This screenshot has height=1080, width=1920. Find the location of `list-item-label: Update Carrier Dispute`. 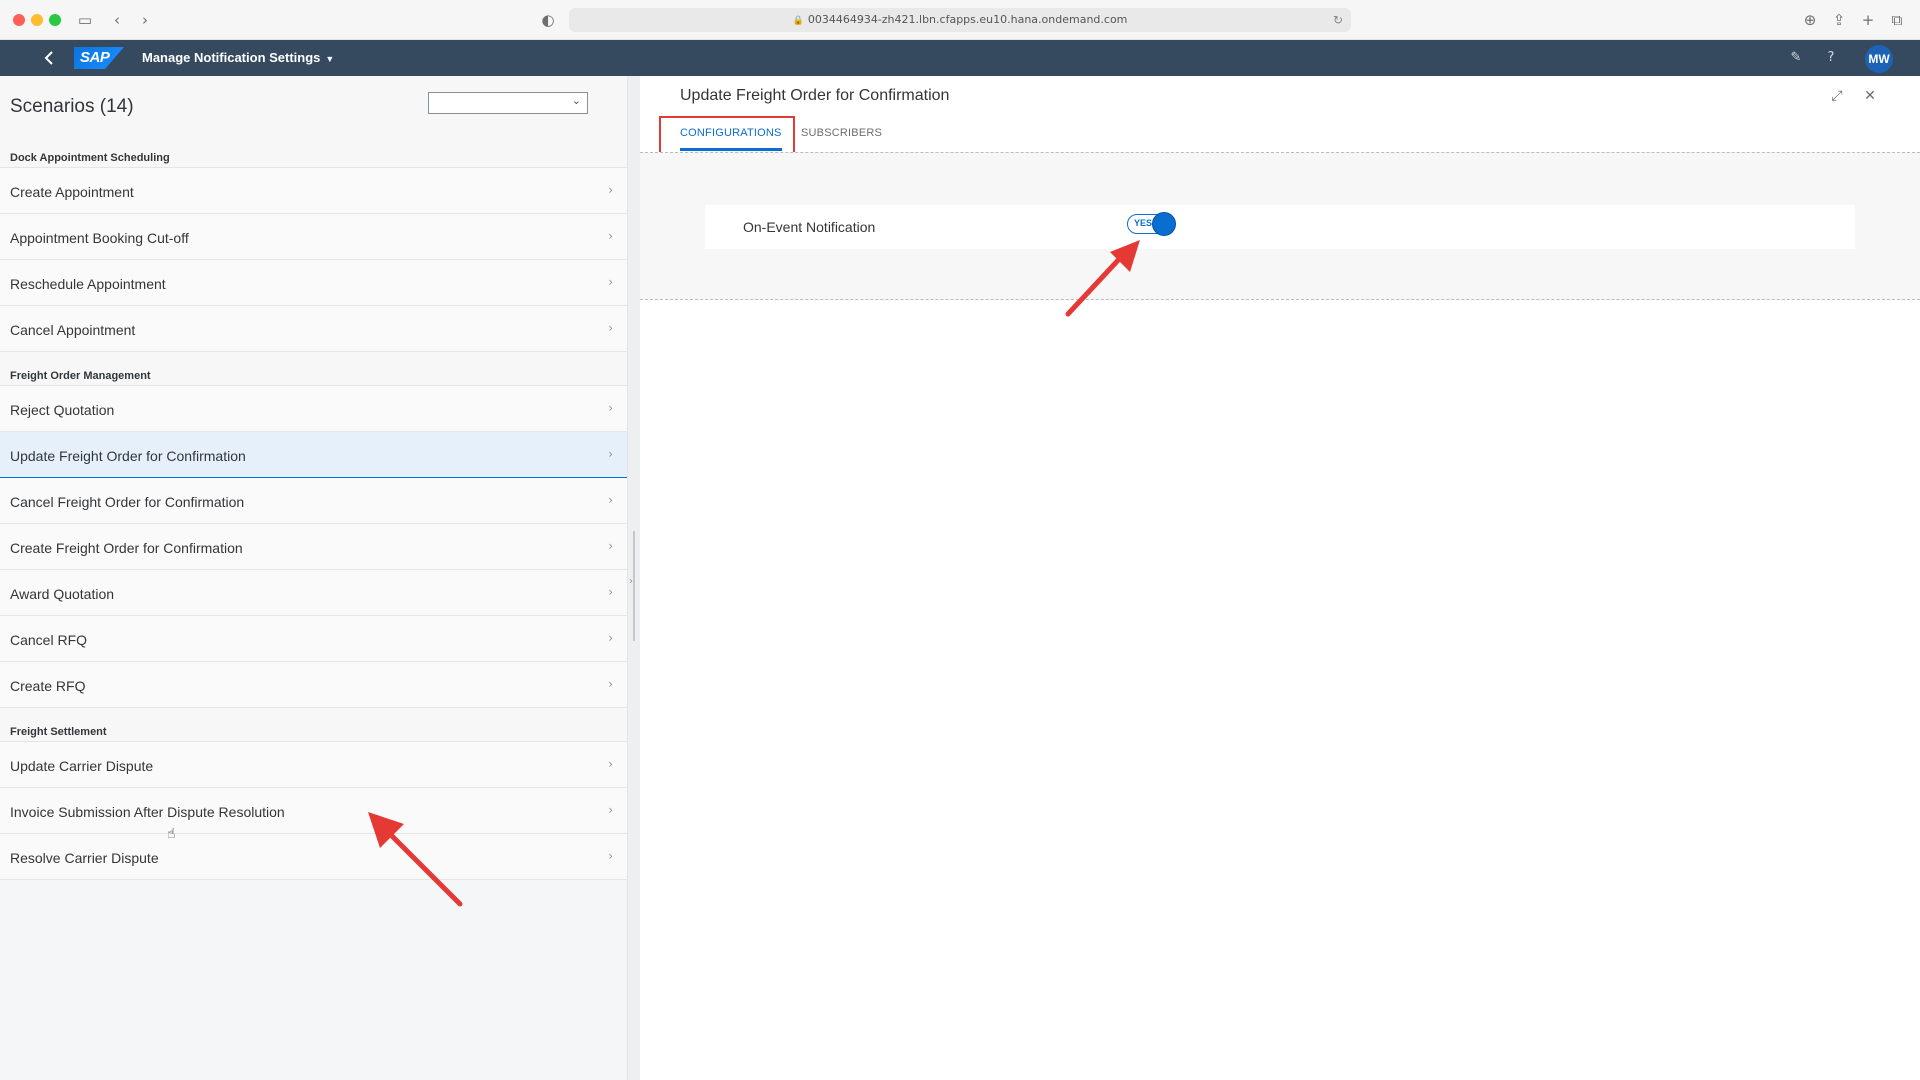

list-item-label: Update Carrier Dispute is located at coordinates (82, 766).